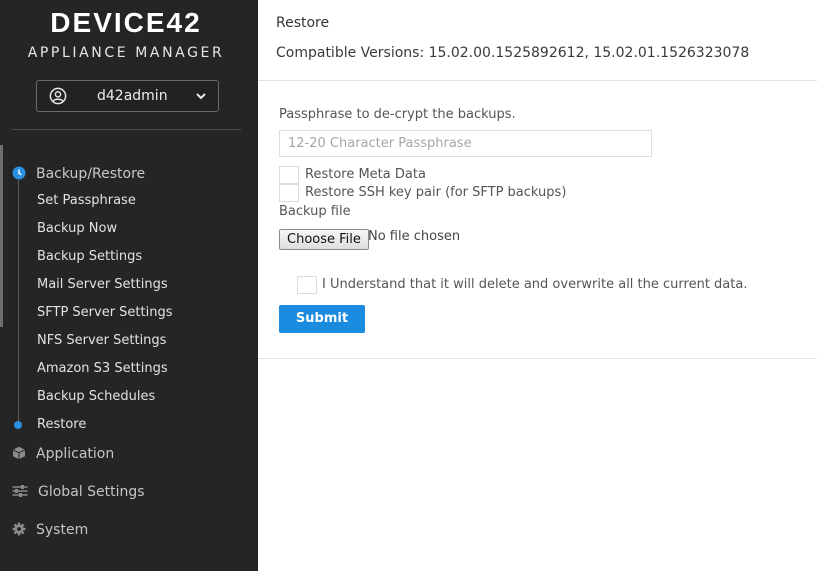  Describe the element at coordinates (91, 492) in the screenshot. I see `nav-section-label: Global Settings` at that location.